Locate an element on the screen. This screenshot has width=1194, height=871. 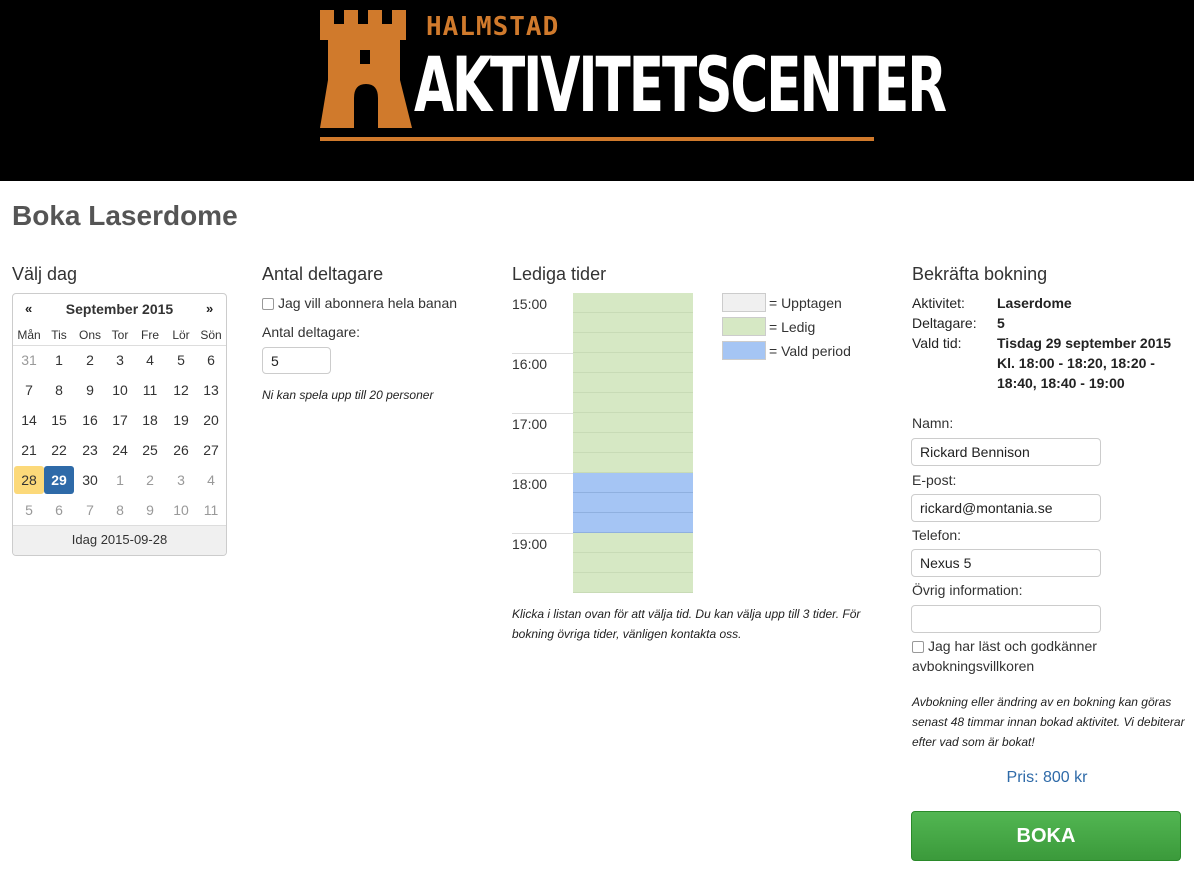
terms-checkbox is located at coordinates (918, 647).